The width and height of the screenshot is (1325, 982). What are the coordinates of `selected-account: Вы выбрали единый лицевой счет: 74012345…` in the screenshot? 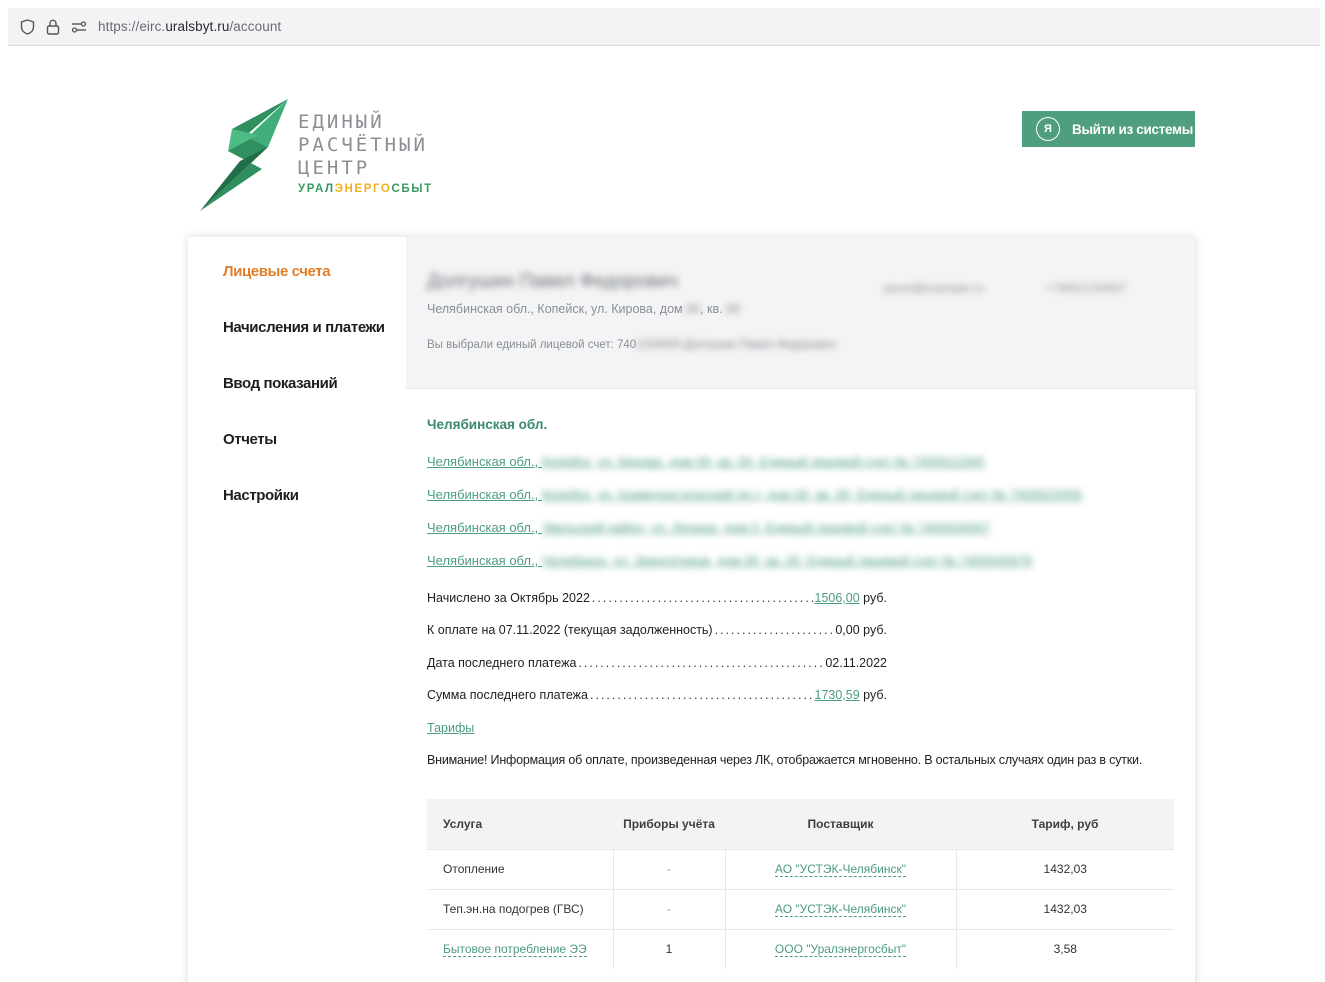 It's located at (631, 345).